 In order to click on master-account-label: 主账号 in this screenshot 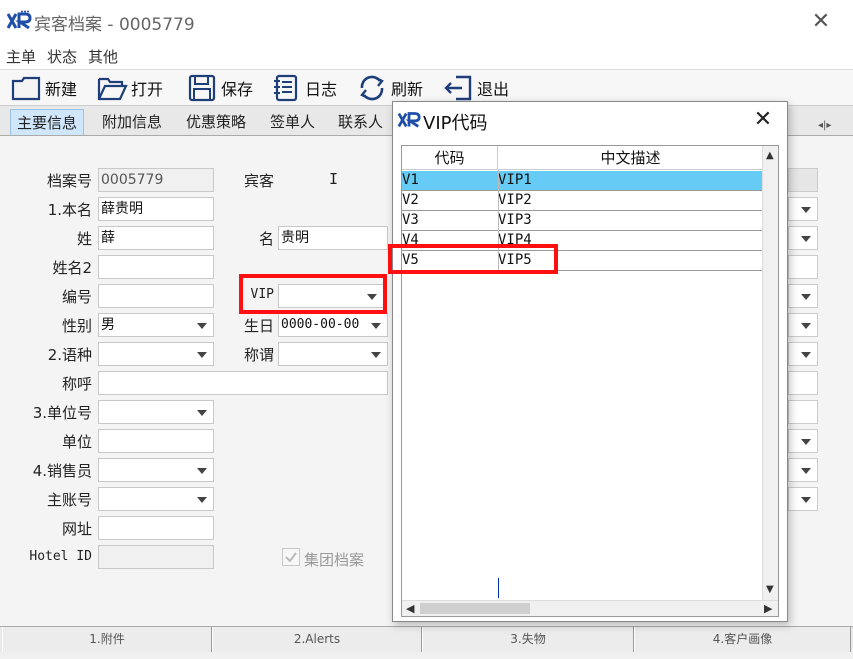, I will do `click(69, 500)`.